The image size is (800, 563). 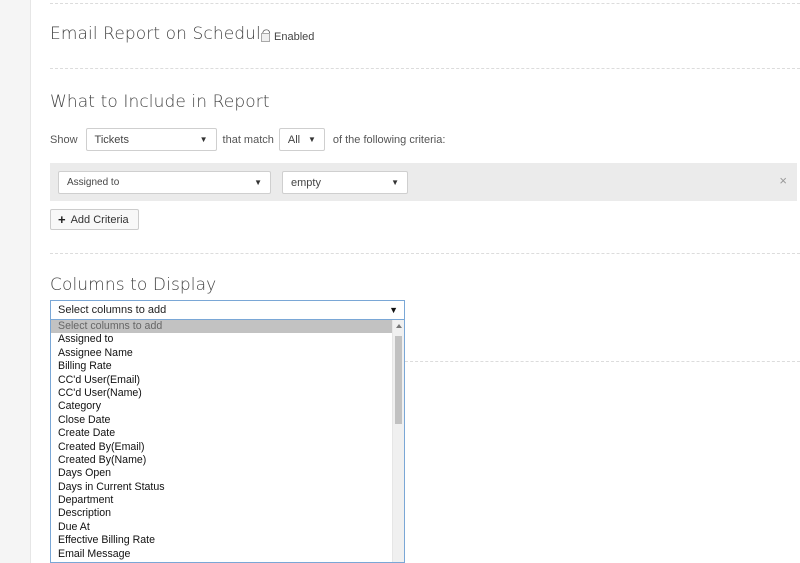 What do you see at coordinates (301, 139) in the screenshot?
I see `match-select: All ▼` at bounding box center [301, 139].